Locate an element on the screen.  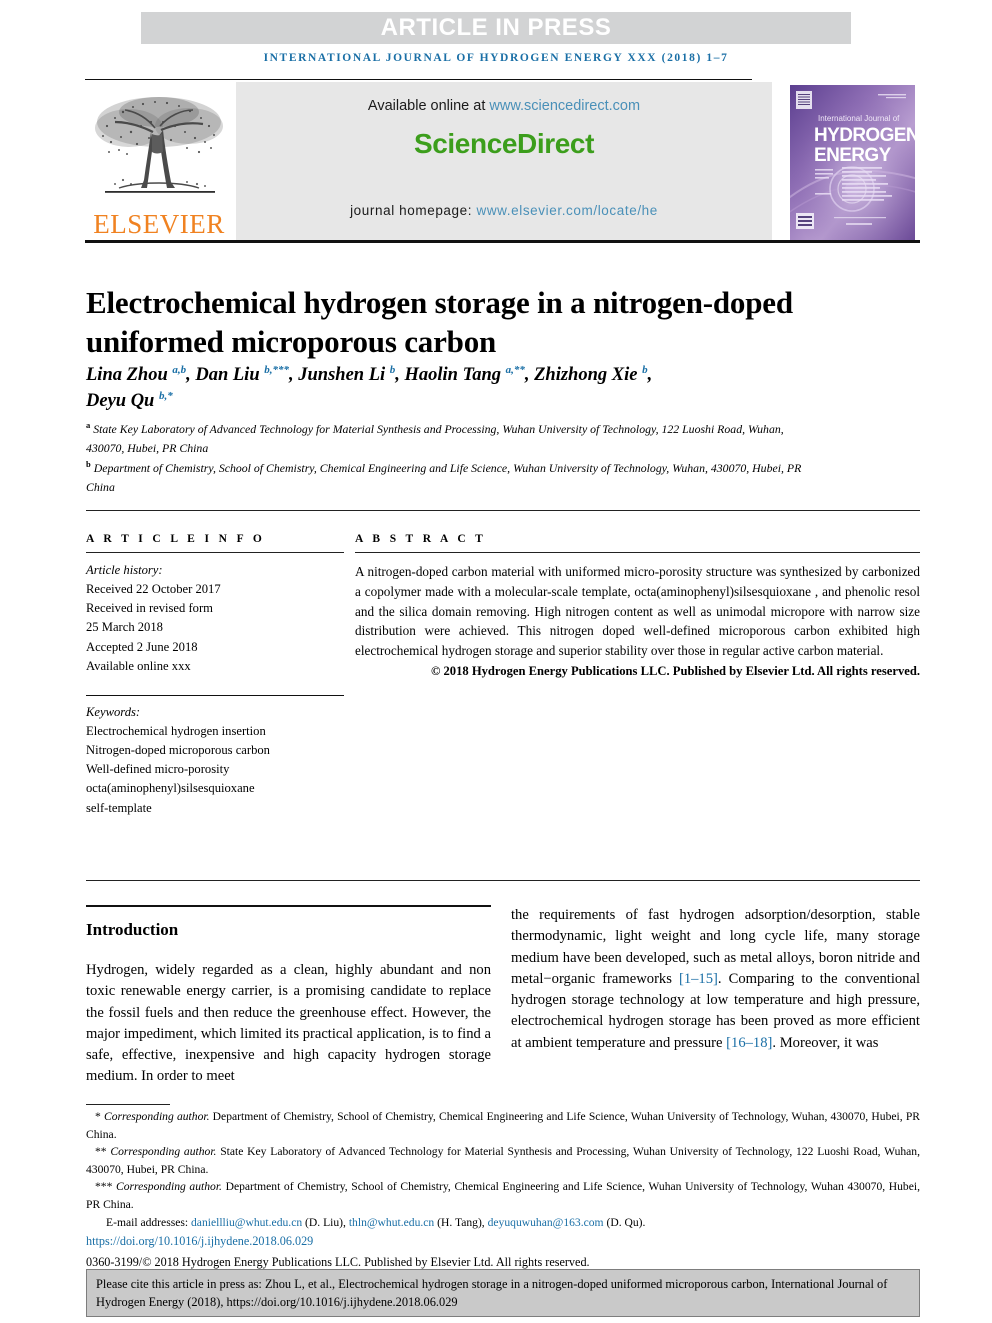
svg-text: ENERGY is located at coordinates (853, 155).